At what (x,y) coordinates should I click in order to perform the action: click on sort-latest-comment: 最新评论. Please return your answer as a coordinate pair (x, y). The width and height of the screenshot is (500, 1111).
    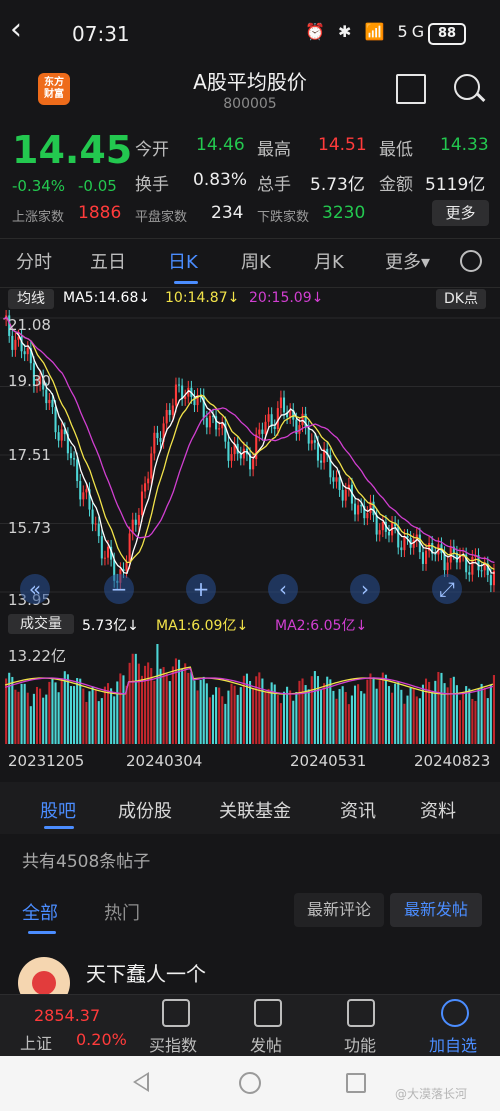
    Looking at the image, I should click on (339, 910).